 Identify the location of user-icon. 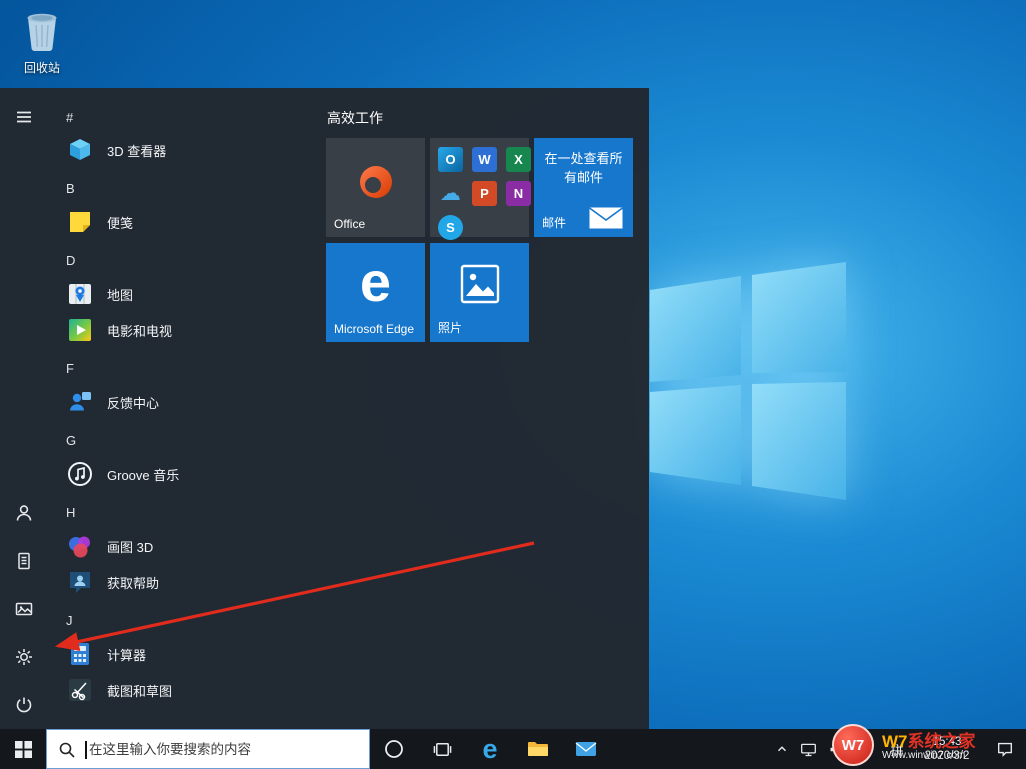
(24, 513).